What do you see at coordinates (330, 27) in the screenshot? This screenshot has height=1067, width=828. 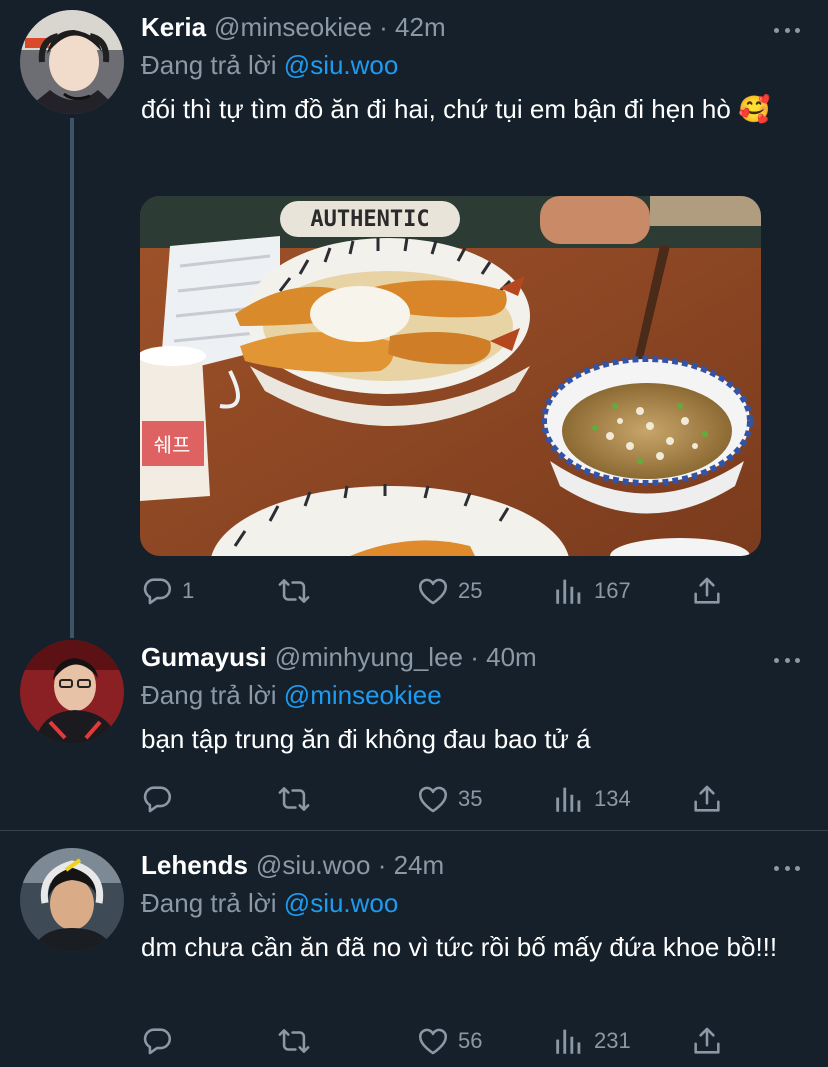 I see `handle-and-time: @minseokiee · 42m` at bounding box center [330, 27].